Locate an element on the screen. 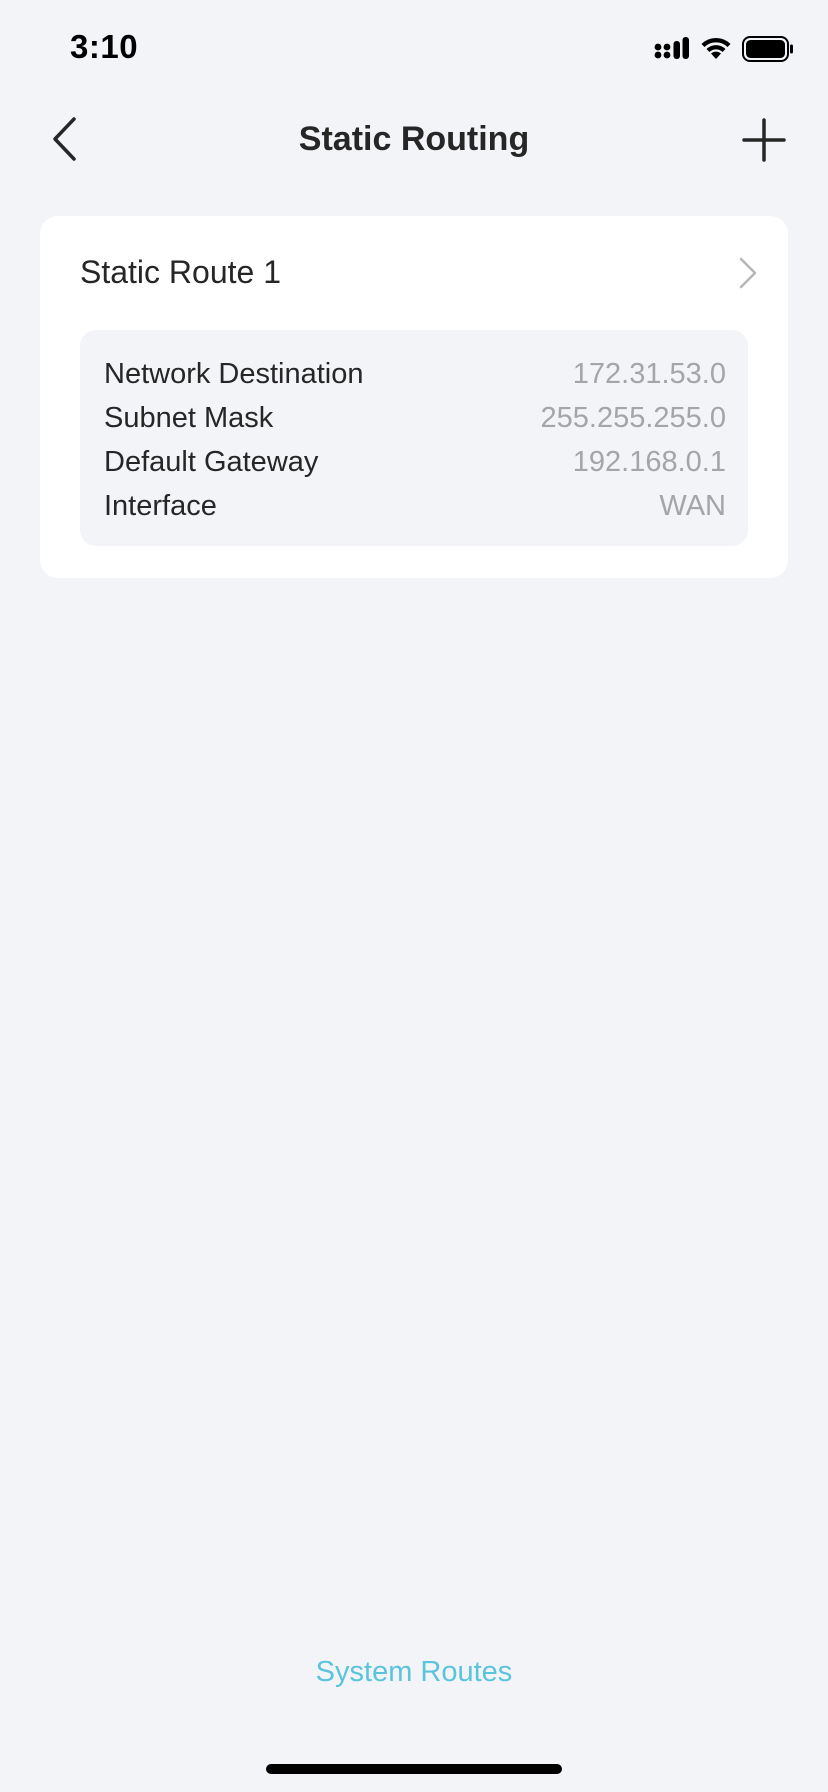 This screenshot has width=828, height=1792. status-icons is located at coordinates (724, 49).